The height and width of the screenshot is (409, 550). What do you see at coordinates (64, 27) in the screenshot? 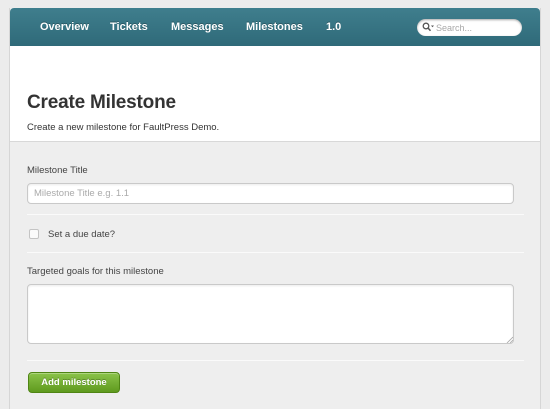
I see `nav-item-overview: Overview` at bounding box center [64, 27].